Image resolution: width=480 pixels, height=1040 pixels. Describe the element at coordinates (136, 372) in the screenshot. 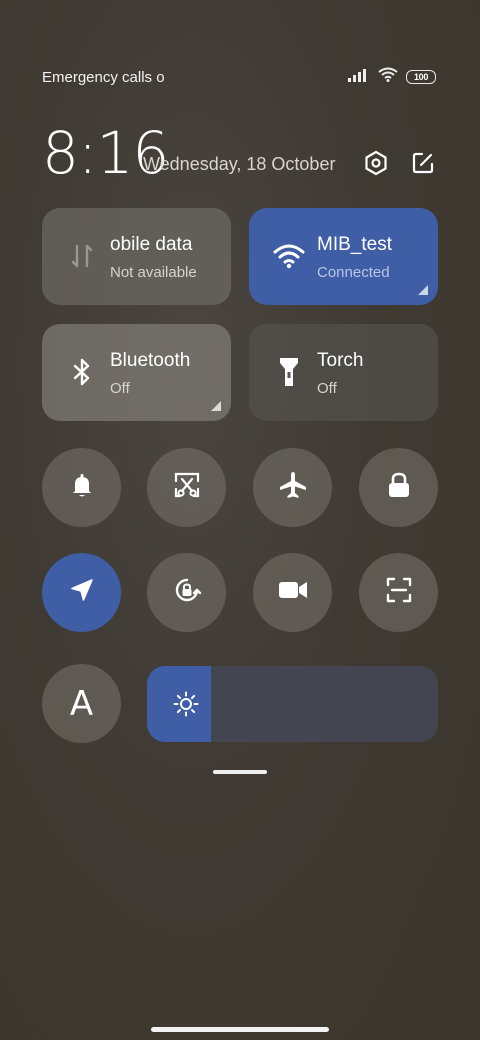

I see `bluetooth-tile: Bluetooth Off` at that location.